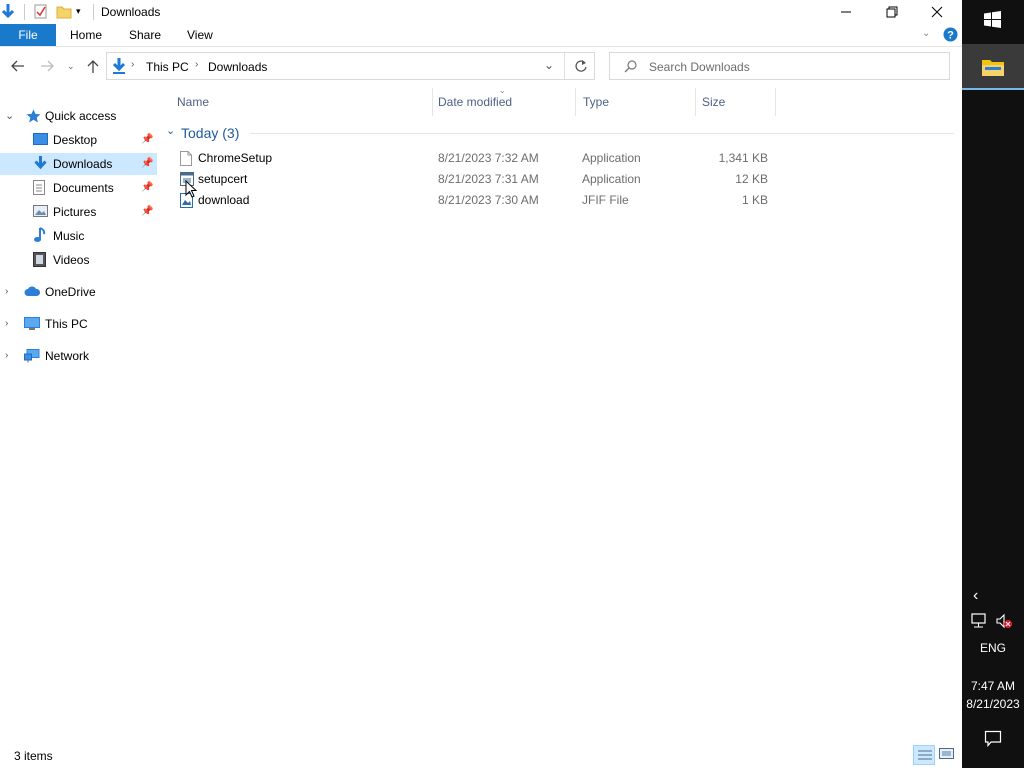  I want to click on clock-date: 8/21/2023, so click(993, 704).